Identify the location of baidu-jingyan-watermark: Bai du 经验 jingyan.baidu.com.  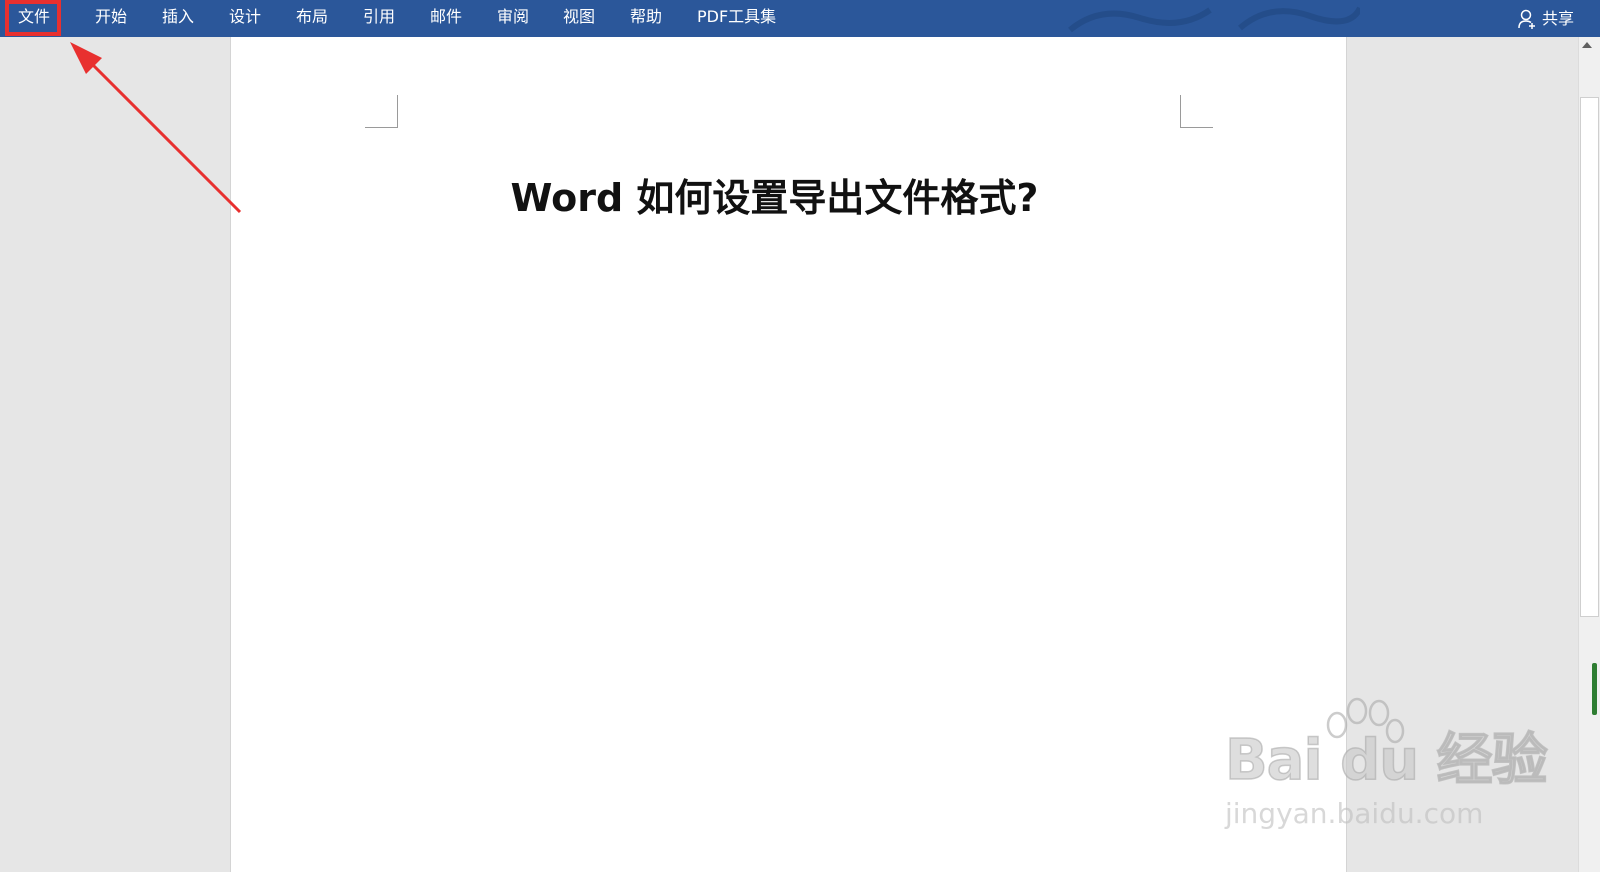
(1386, 771).